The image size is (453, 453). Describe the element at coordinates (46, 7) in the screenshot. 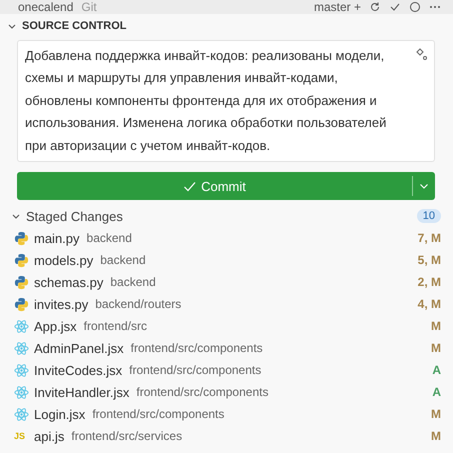

I see `repo-name: onecalend` at that location.